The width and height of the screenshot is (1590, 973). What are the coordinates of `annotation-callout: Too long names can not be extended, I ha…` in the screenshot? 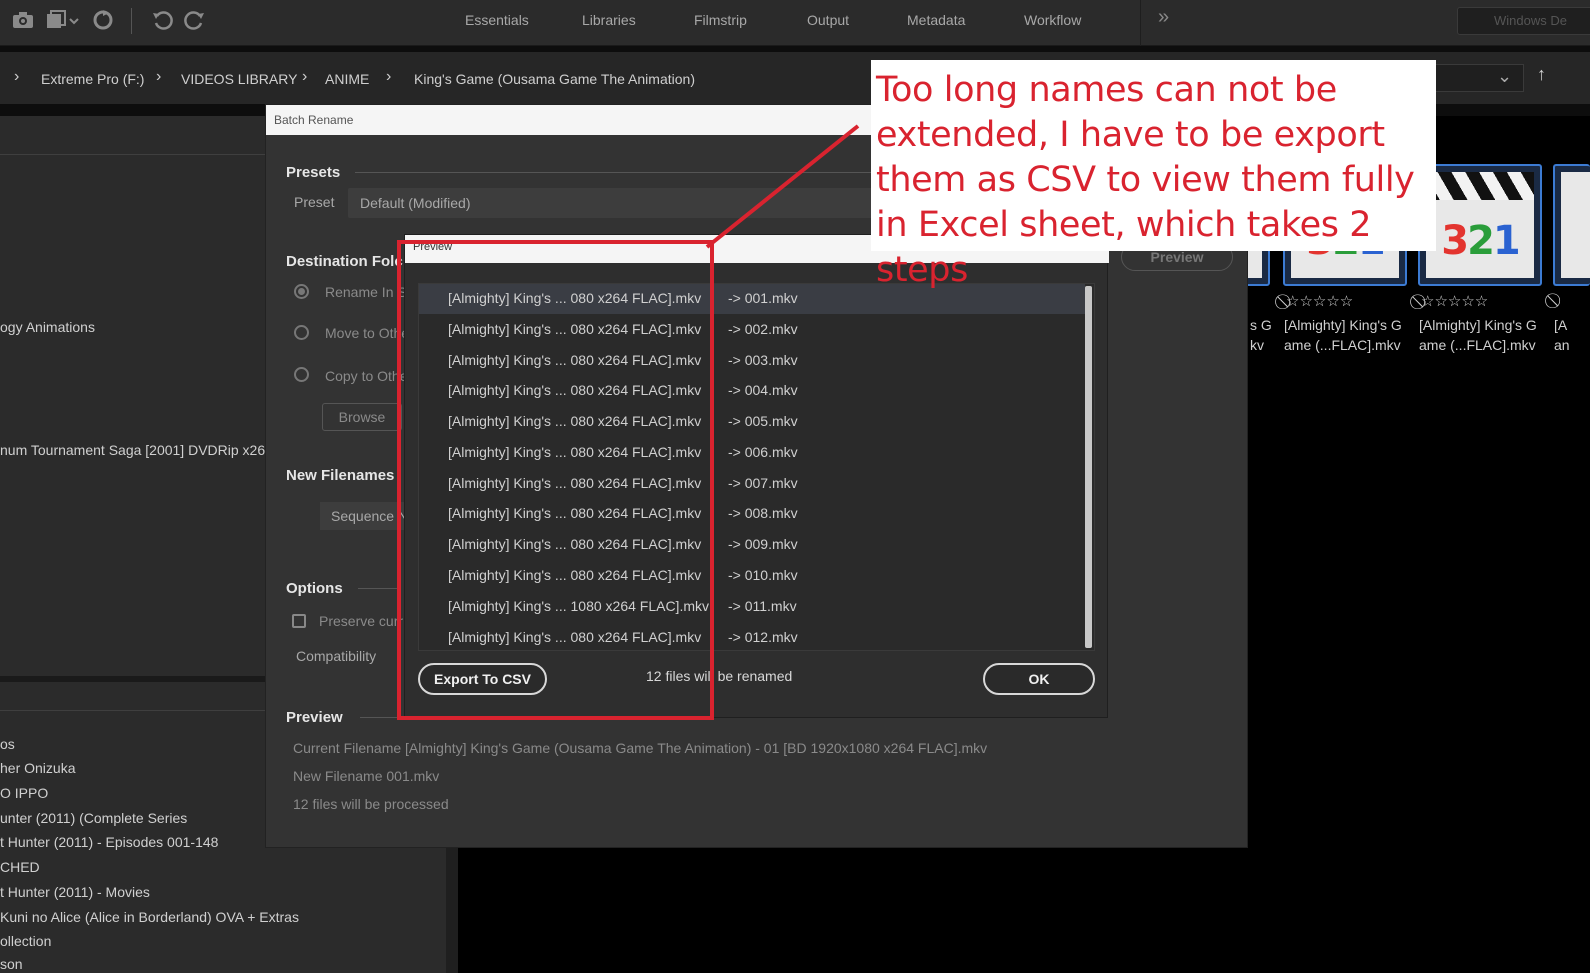 It's located at (1153, 175).